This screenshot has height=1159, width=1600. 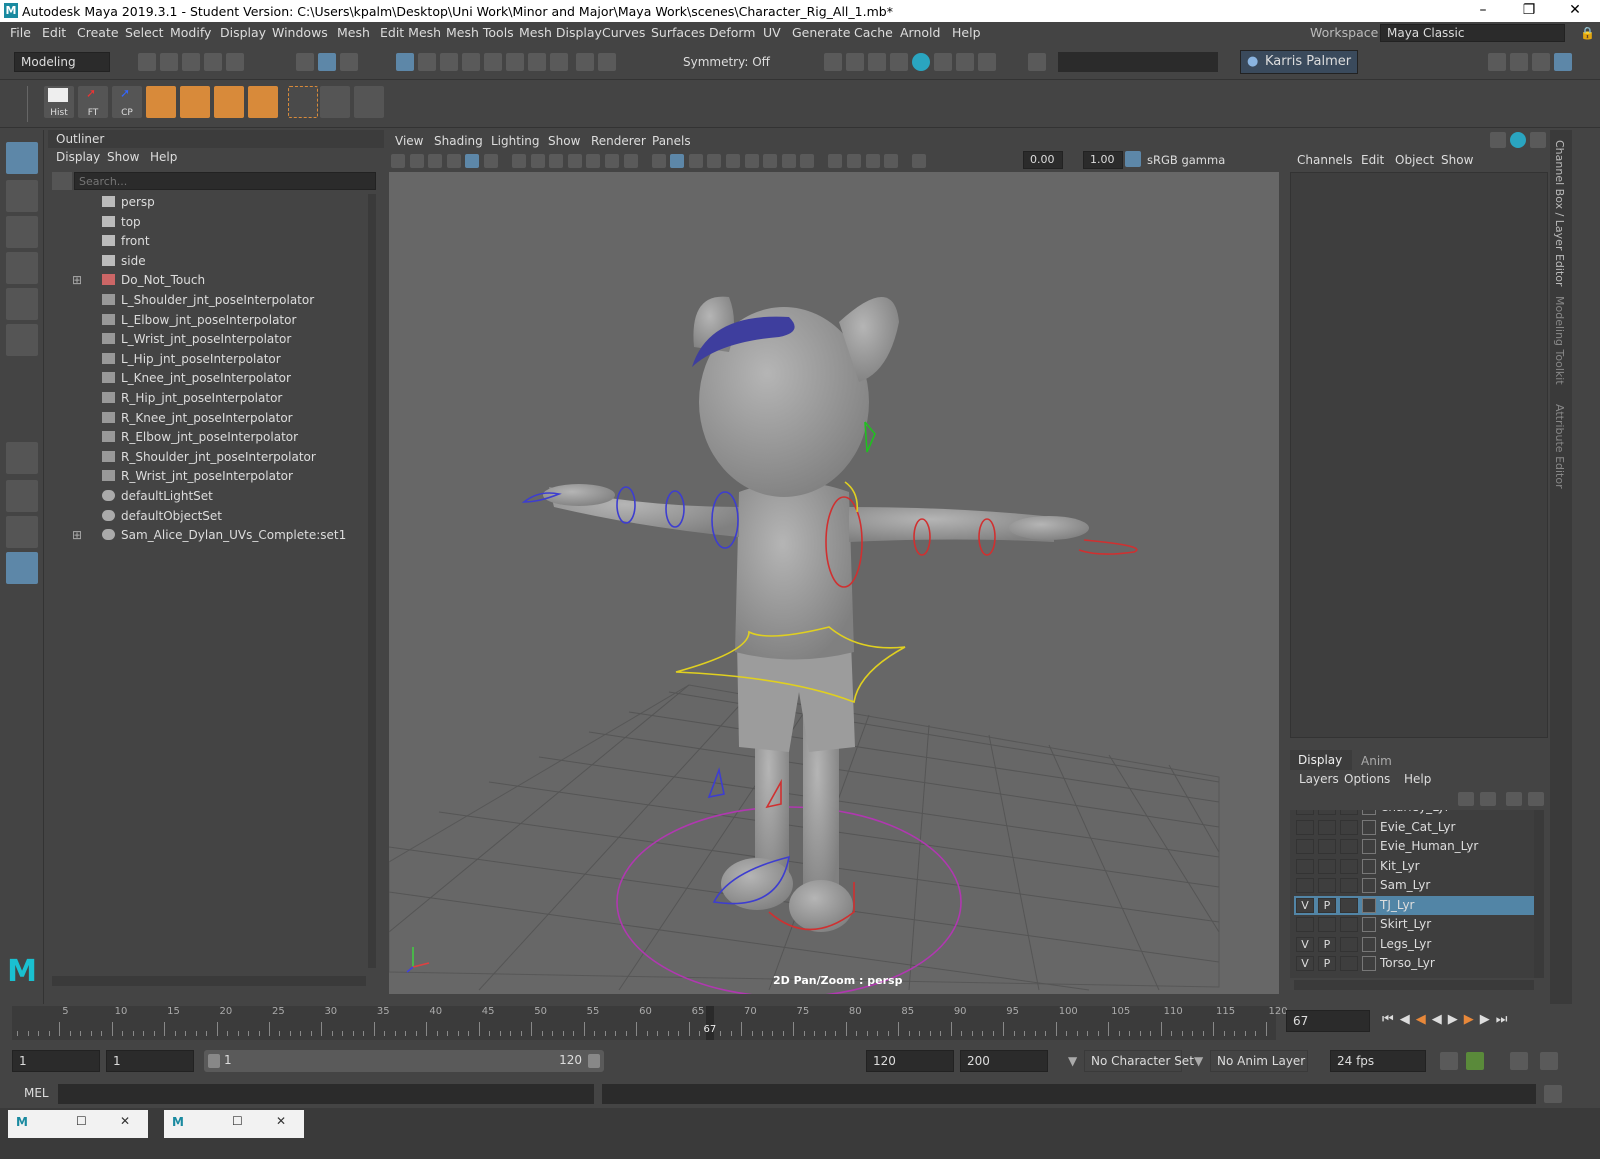 I want to click on menu-mesh-tools: Mesh Tools, so click(x=480, y=32).